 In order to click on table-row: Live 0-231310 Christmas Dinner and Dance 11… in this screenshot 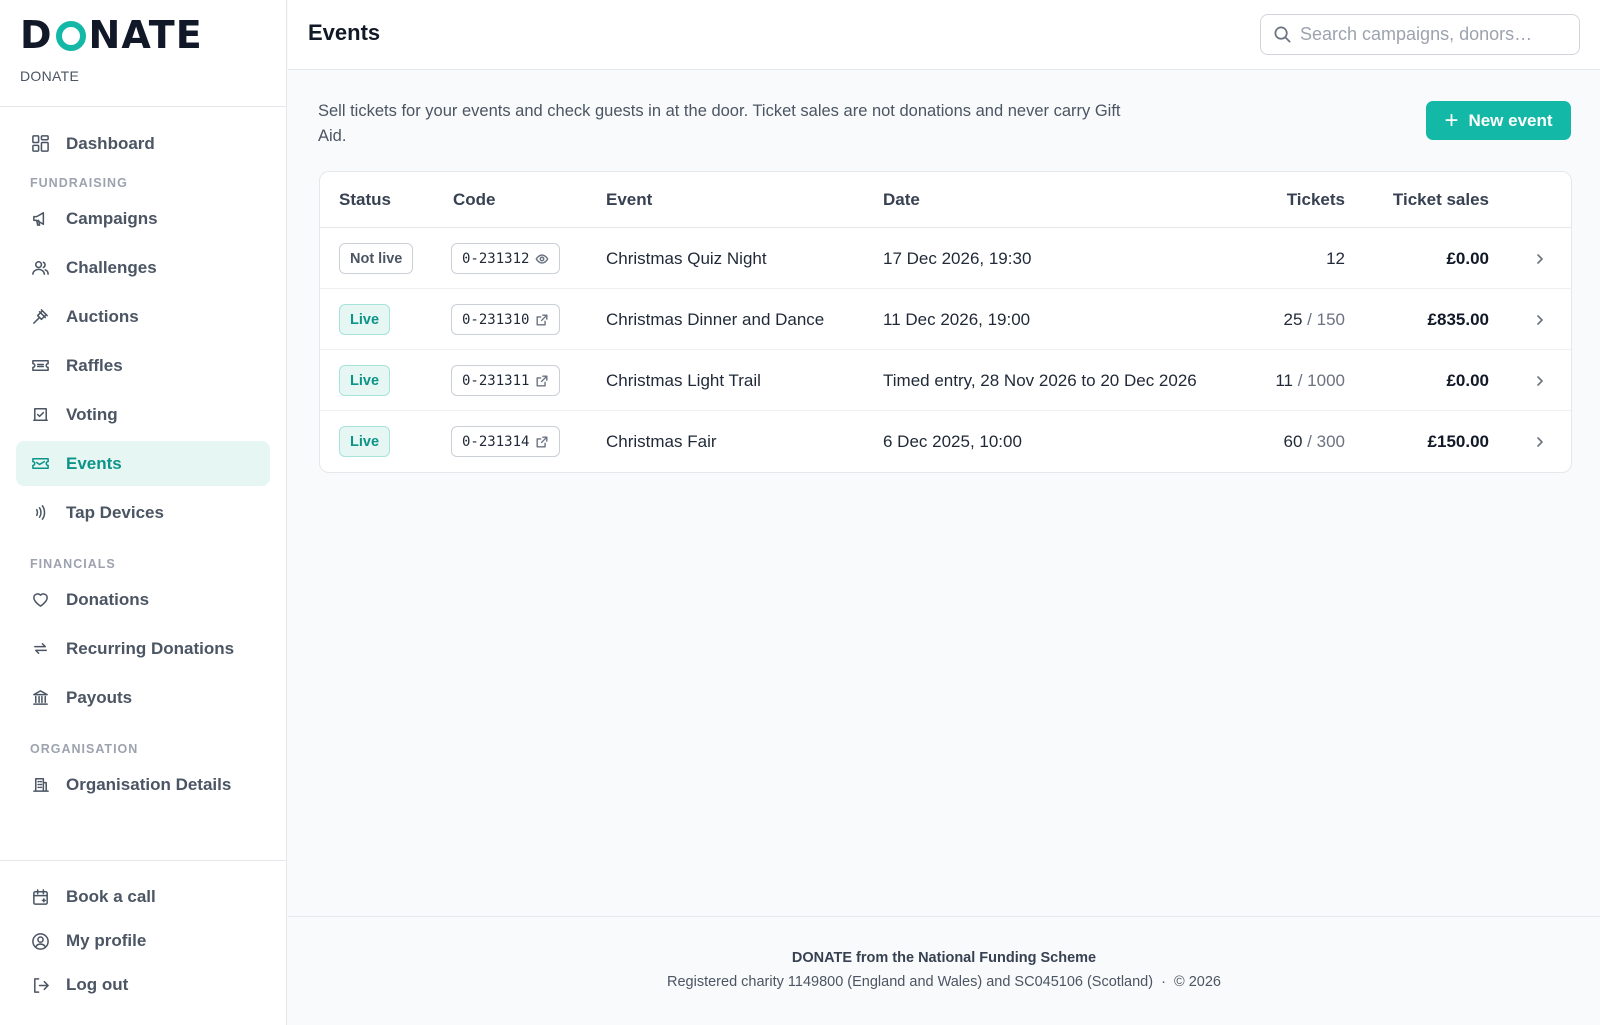, I will do `click(945, 319)`.